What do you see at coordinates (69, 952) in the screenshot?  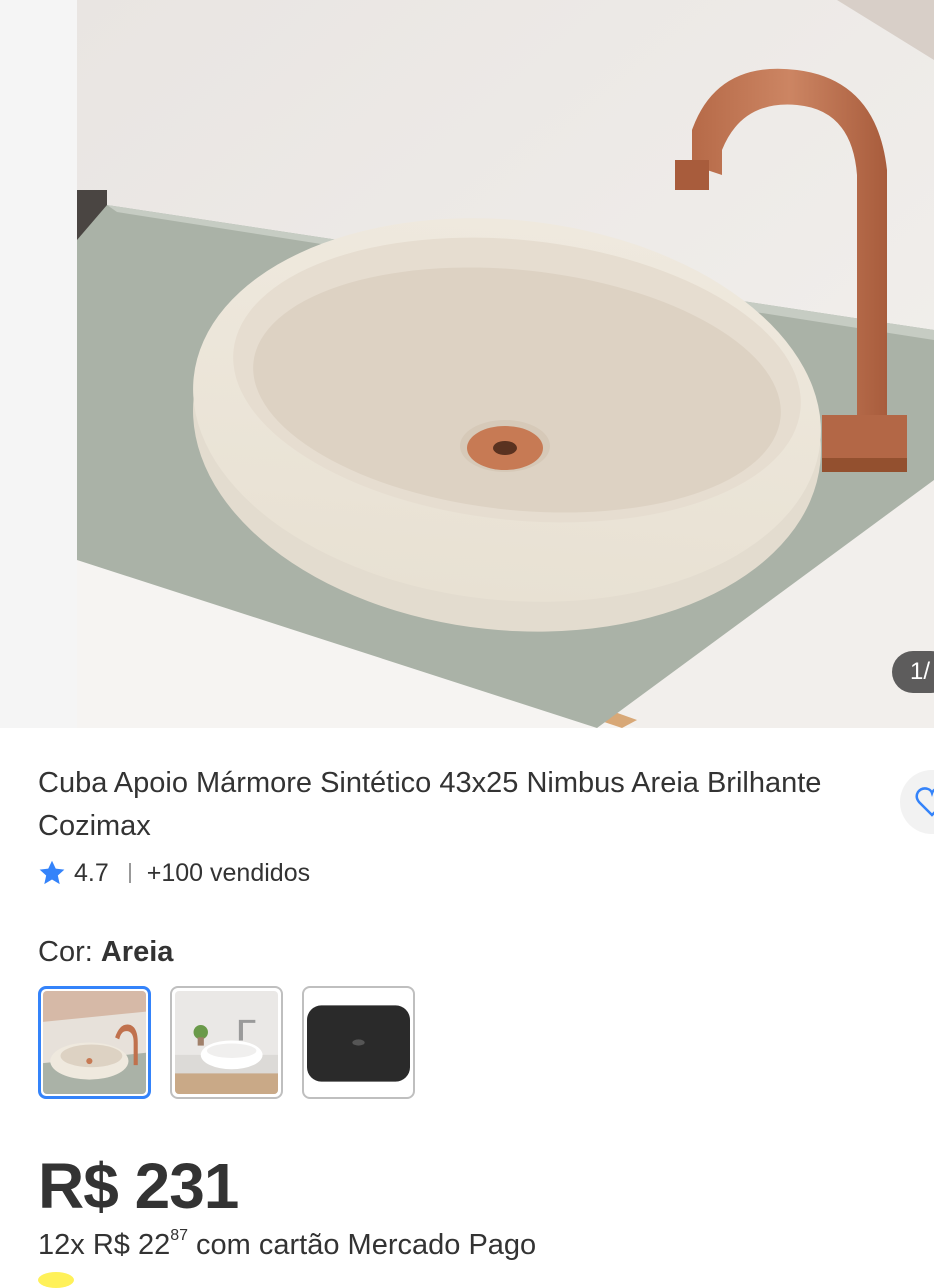 I see `color-label-prefix: Cor:` at bounding box center [69, 952].